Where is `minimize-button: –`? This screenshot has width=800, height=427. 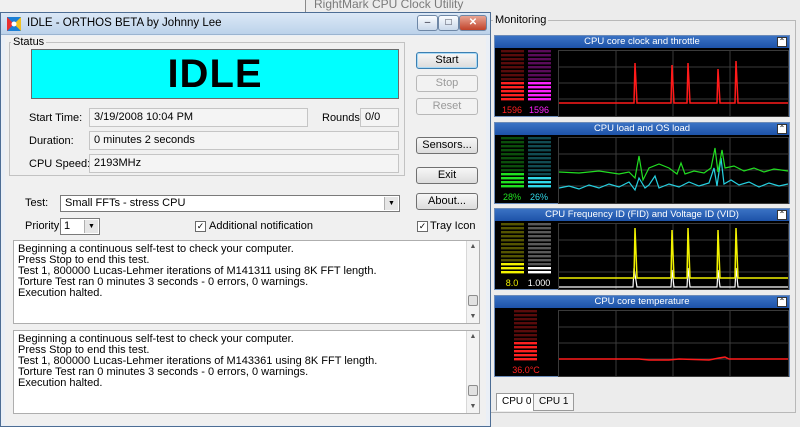 minimize-button: – is located at coordinates (427, 23).